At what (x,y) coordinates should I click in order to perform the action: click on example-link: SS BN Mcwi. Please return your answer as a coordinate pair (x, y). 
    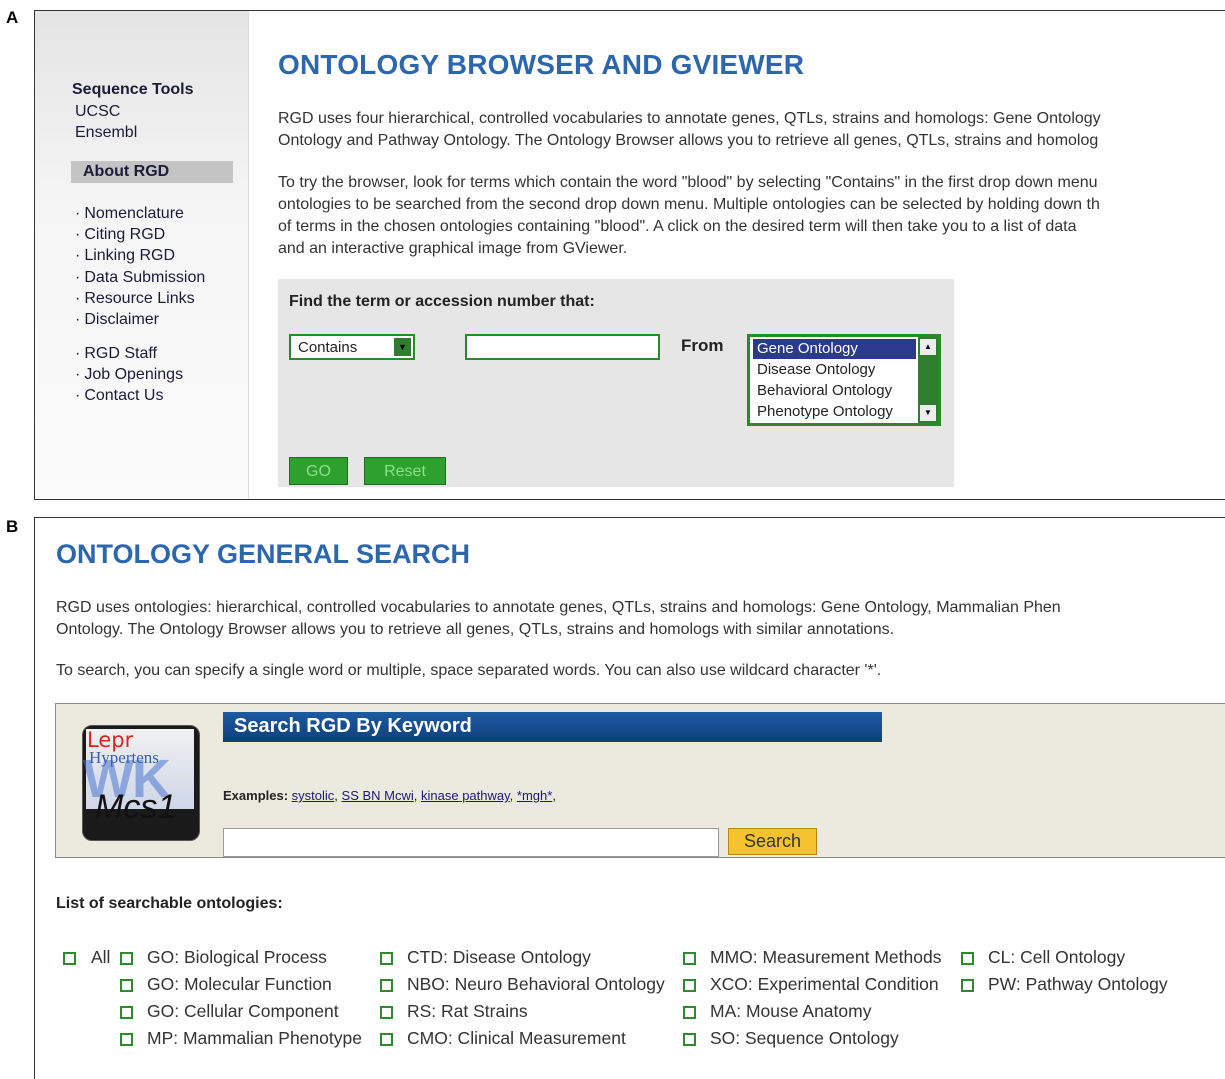
    Looking at the image, I should click on (378, 795).